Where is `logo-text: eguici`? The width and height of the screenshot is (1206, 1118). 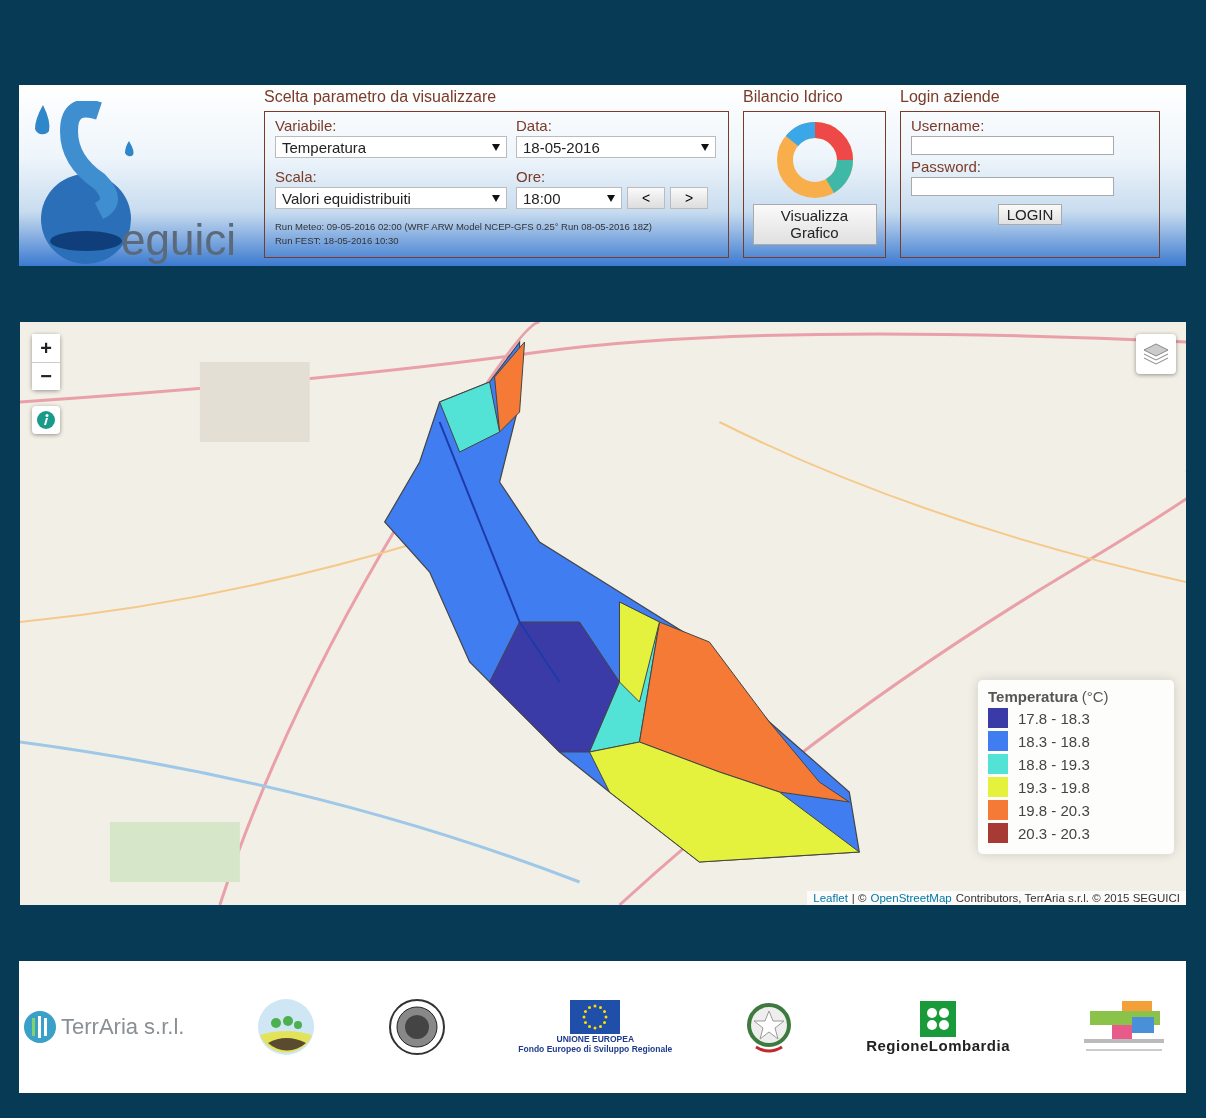 logo-text: eguici is located at coordinates (178, 240).